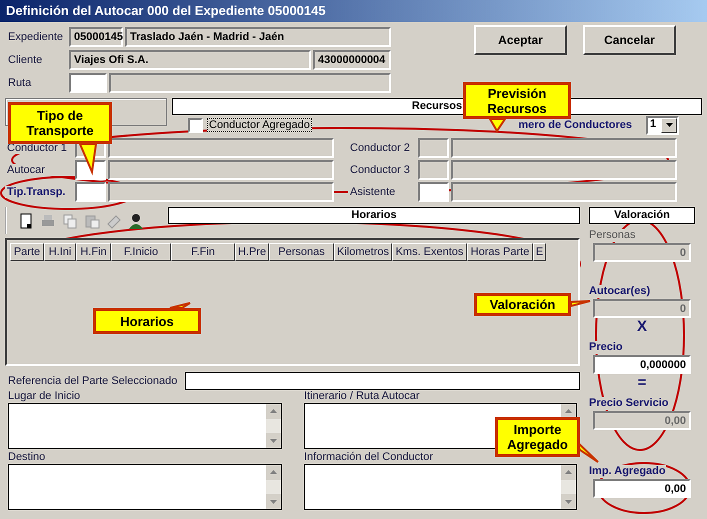 The height and width of the screenshot is (519, 707). What do you see at coordinates (662, 125) in the screenshot?
I see `dropdown: 1` at bounding box center [662, 125].